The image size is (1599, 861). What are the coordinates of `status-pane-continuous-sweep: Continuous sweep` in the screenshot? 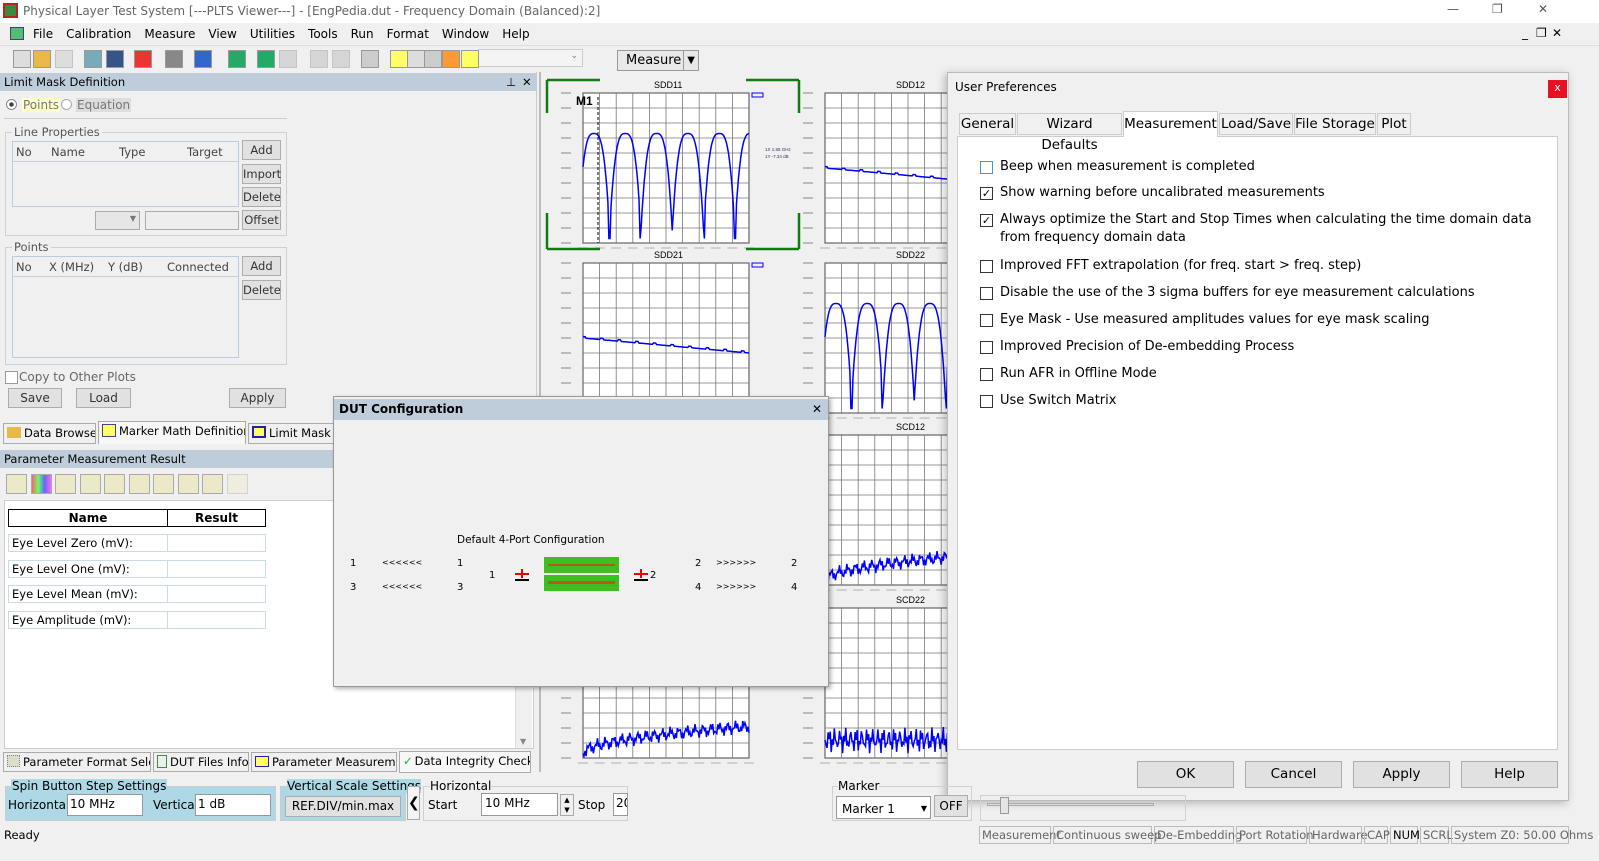 It's located at (1107, 835).